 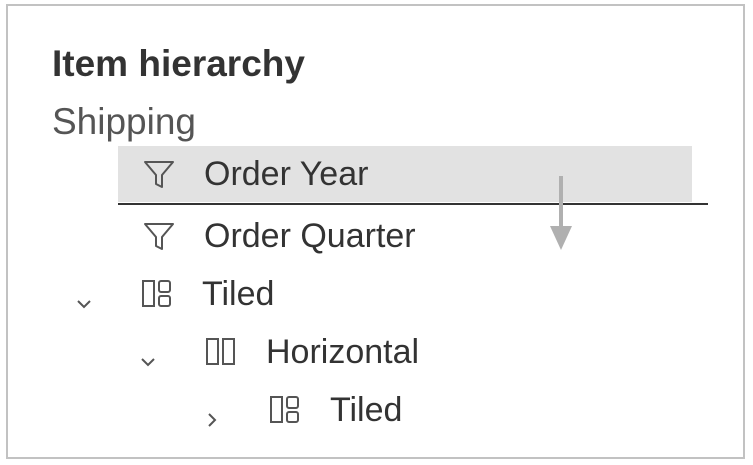 I want to click on tree-item-tiled-nested: Tiled, so click(x=447, y=410).